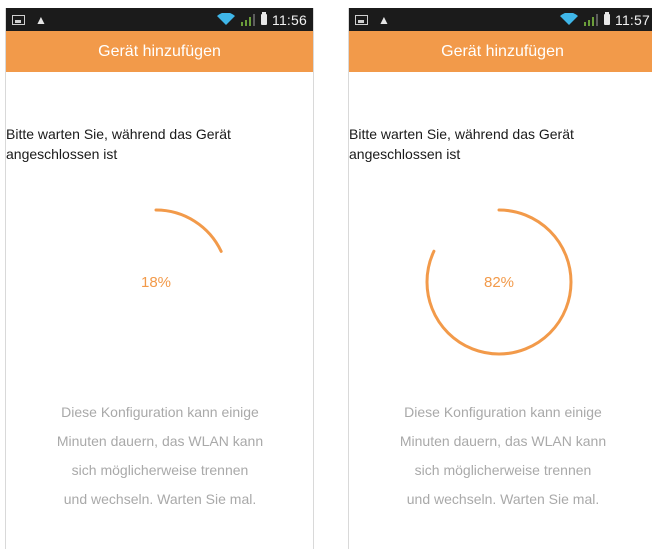 Image resolution: width=652 pixels, height=549 pixels. Describe the element at coordinates (289, 19) in the screenshot. I see `clock: 11:56` at that location.